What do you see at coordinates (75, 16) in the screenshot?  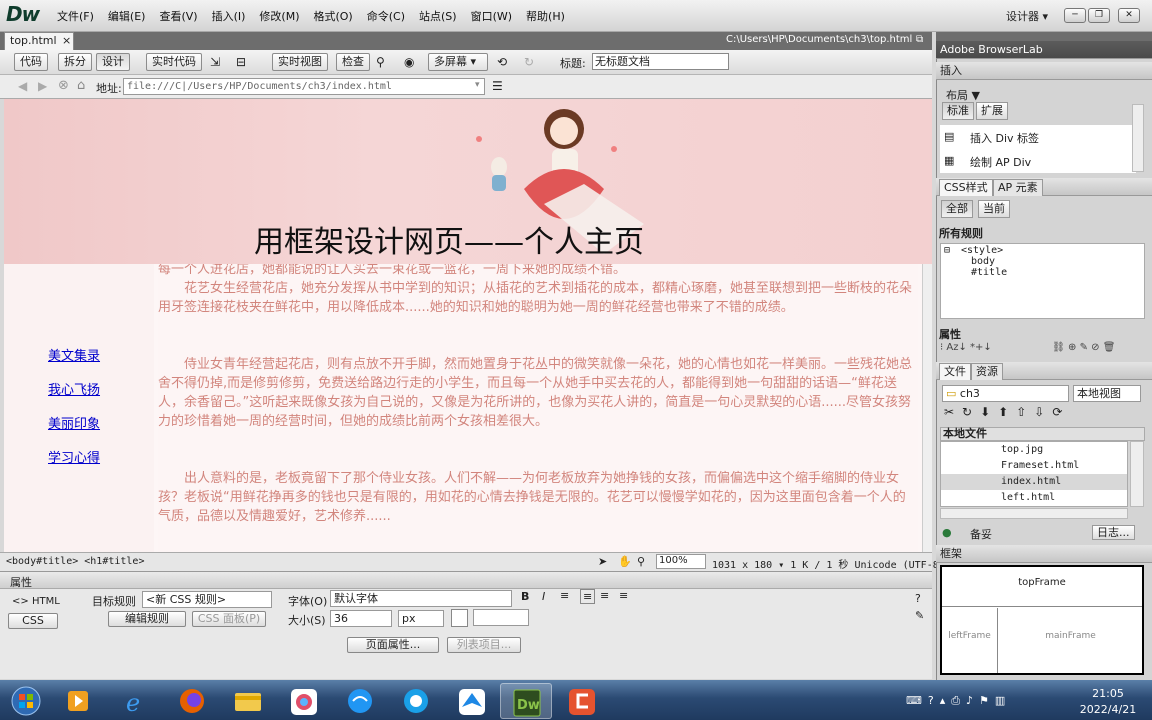 I see `menu-item-1: 文件(F)` at bounding box center [75, 16].